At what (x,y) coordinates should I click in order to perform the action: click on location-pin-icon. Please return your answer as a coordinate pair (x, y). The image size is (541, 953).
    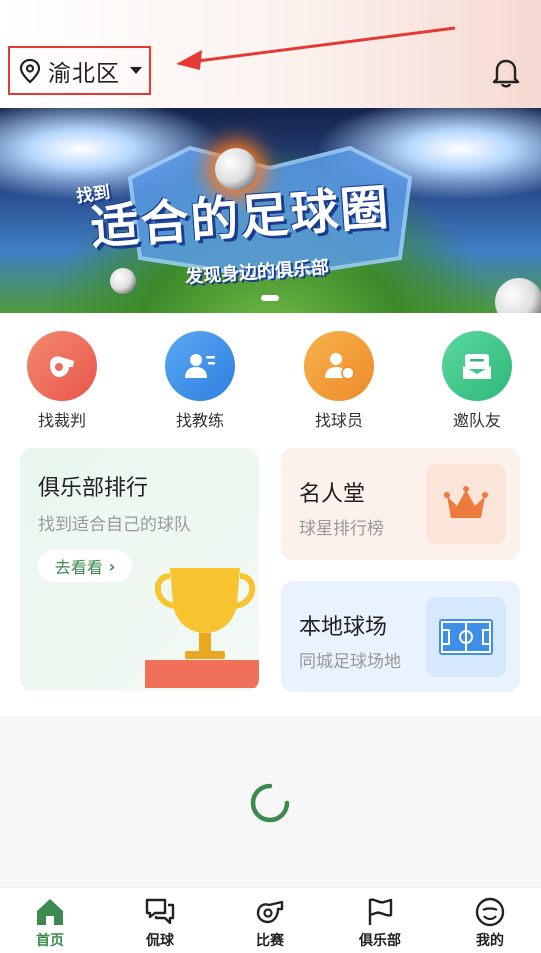
    Looking at the image, I should click on (30, 70).